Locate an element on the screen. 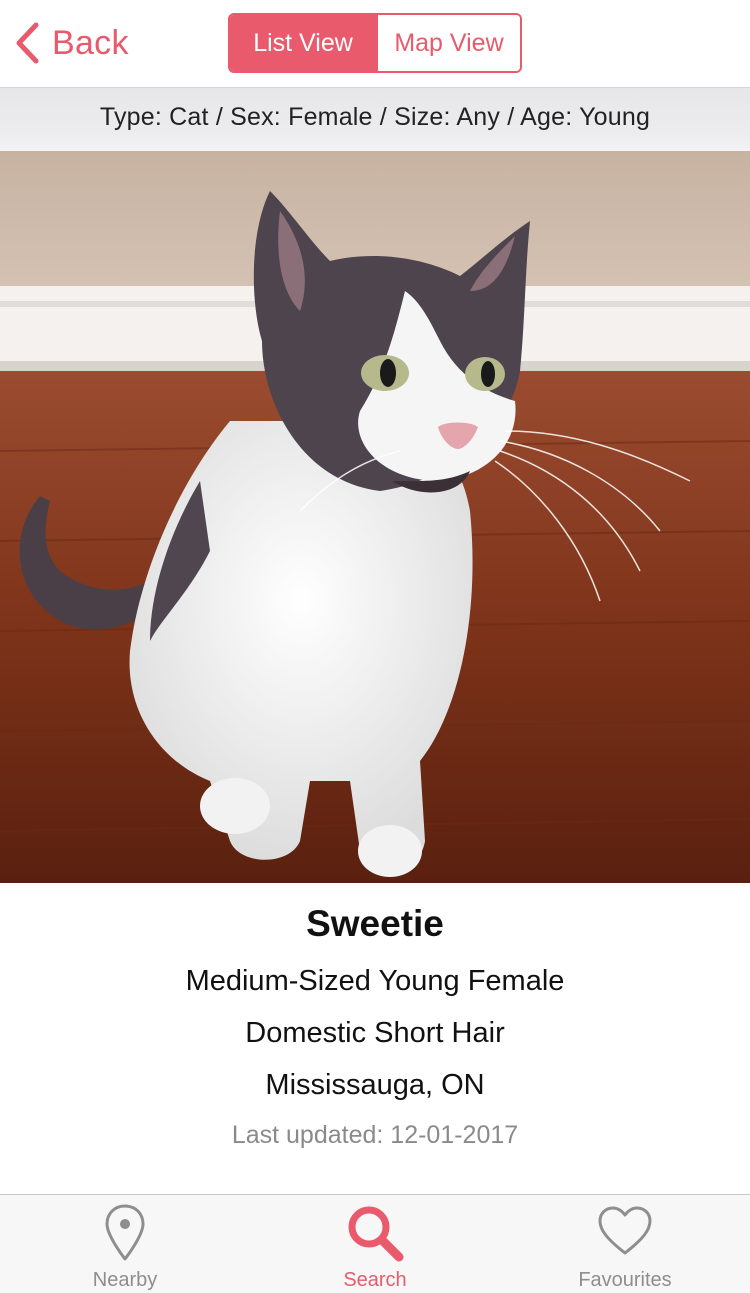 The width and height of the screenshot is (750, 1293). pet-location: Mississauga, ON is located at coordinates (375, 1085).